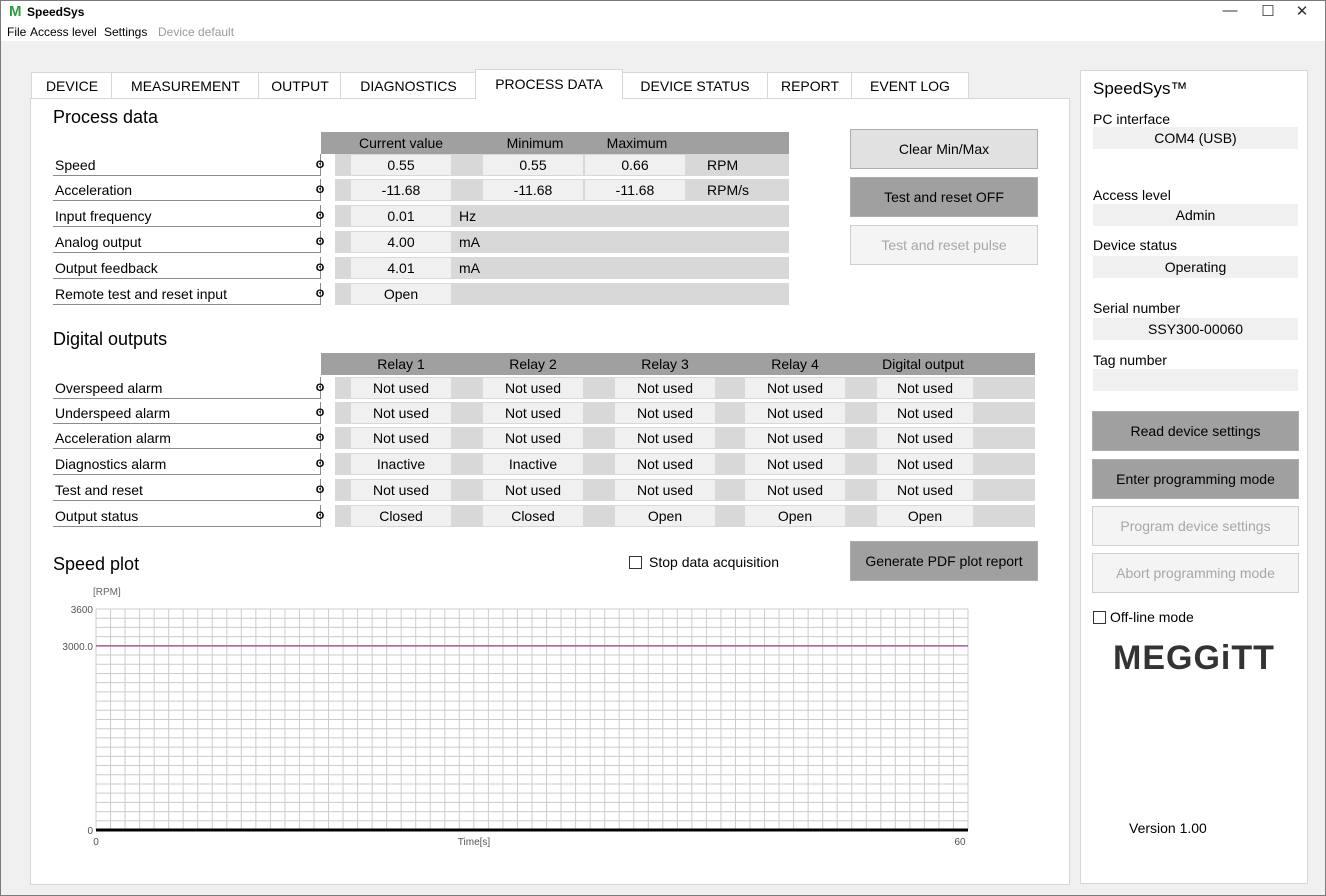  I want to click on program-device-settings-button: Program device settings, so click(1195, 526).